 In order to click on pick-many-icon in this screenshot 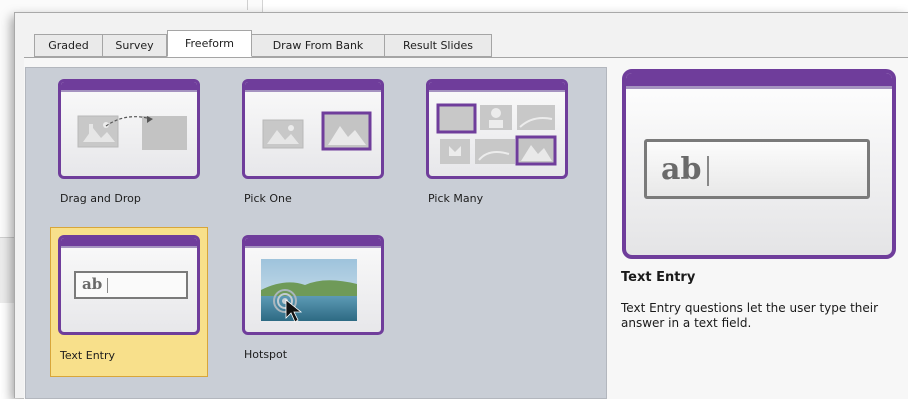, I will do `click(496, 134)`.